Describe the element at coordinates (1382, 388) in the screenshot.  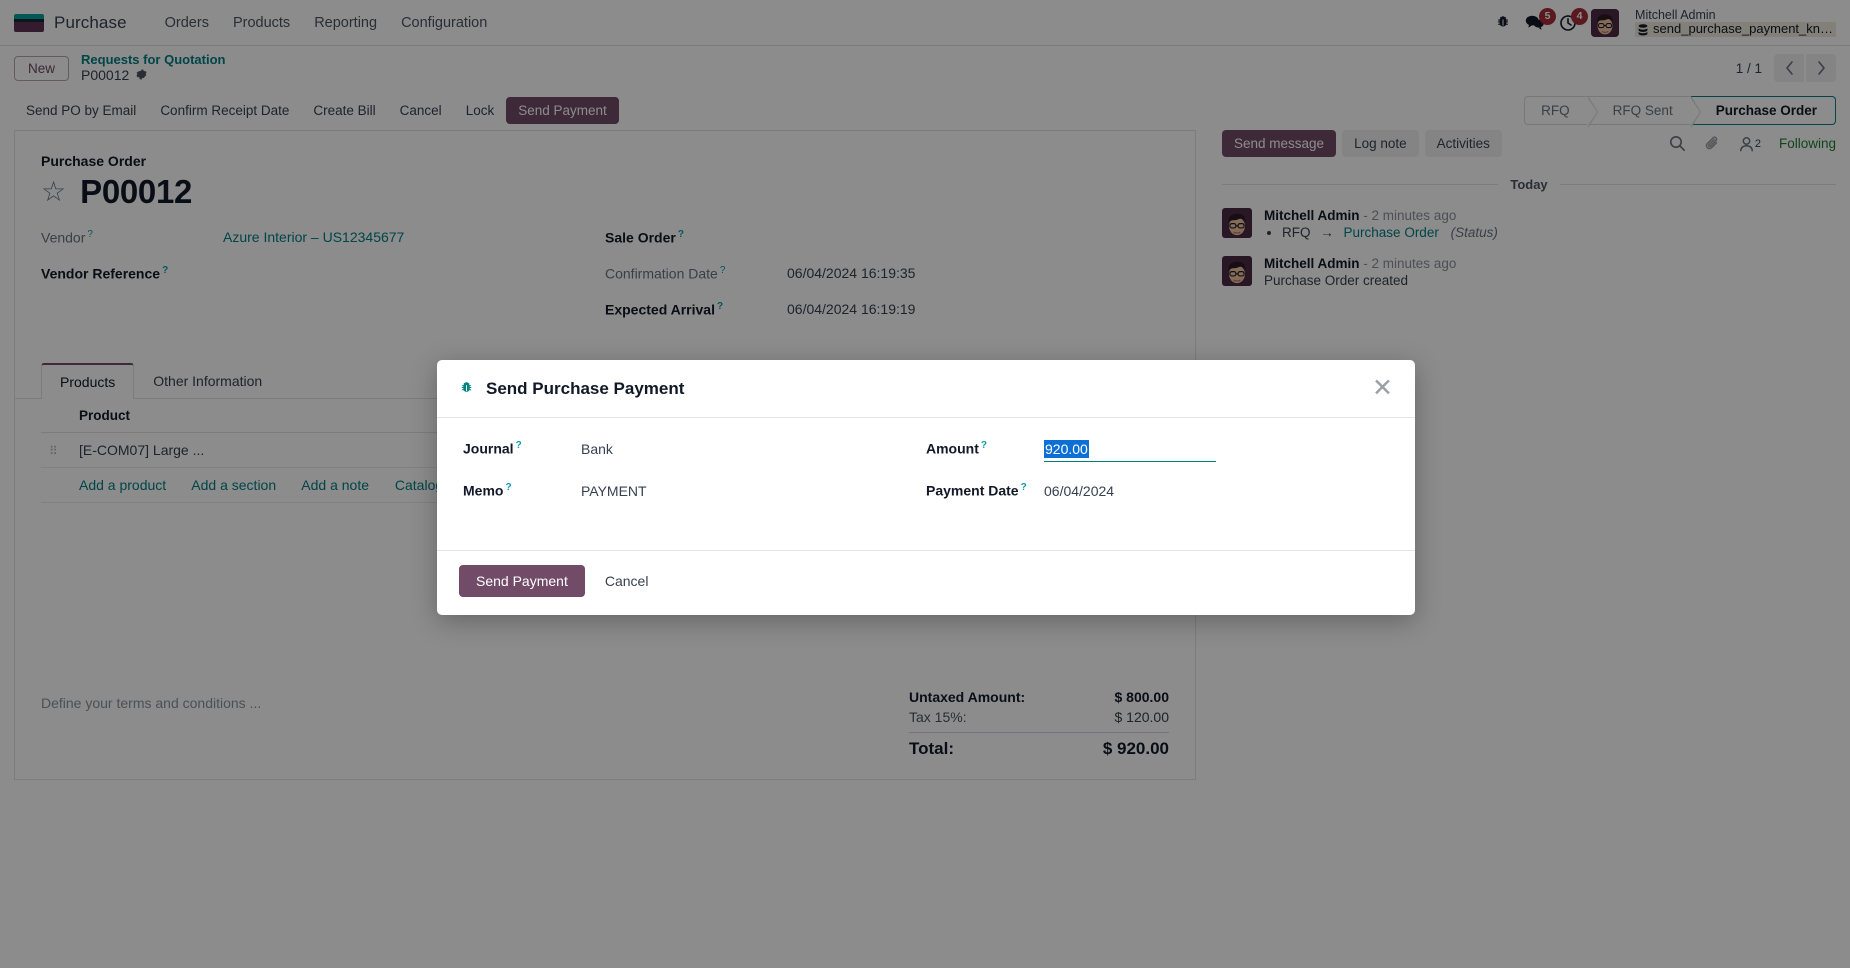
I see `close-icon: ✕` at that location.